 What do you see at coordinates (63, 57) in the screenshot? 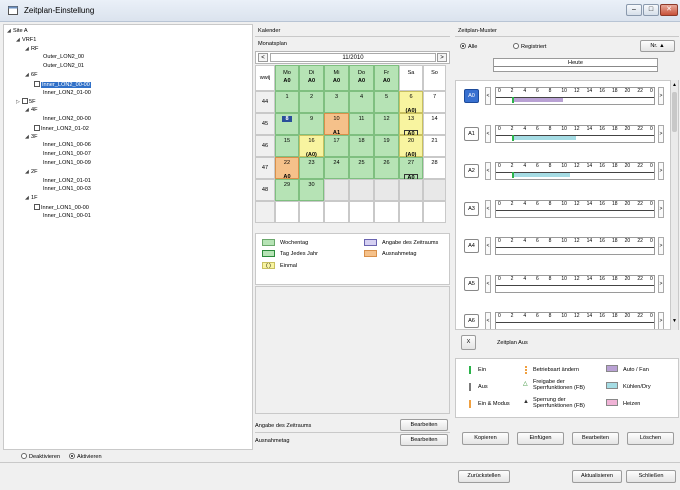
I see `tree-node: Outer_LON2_00` at bounding box center [63, 57].